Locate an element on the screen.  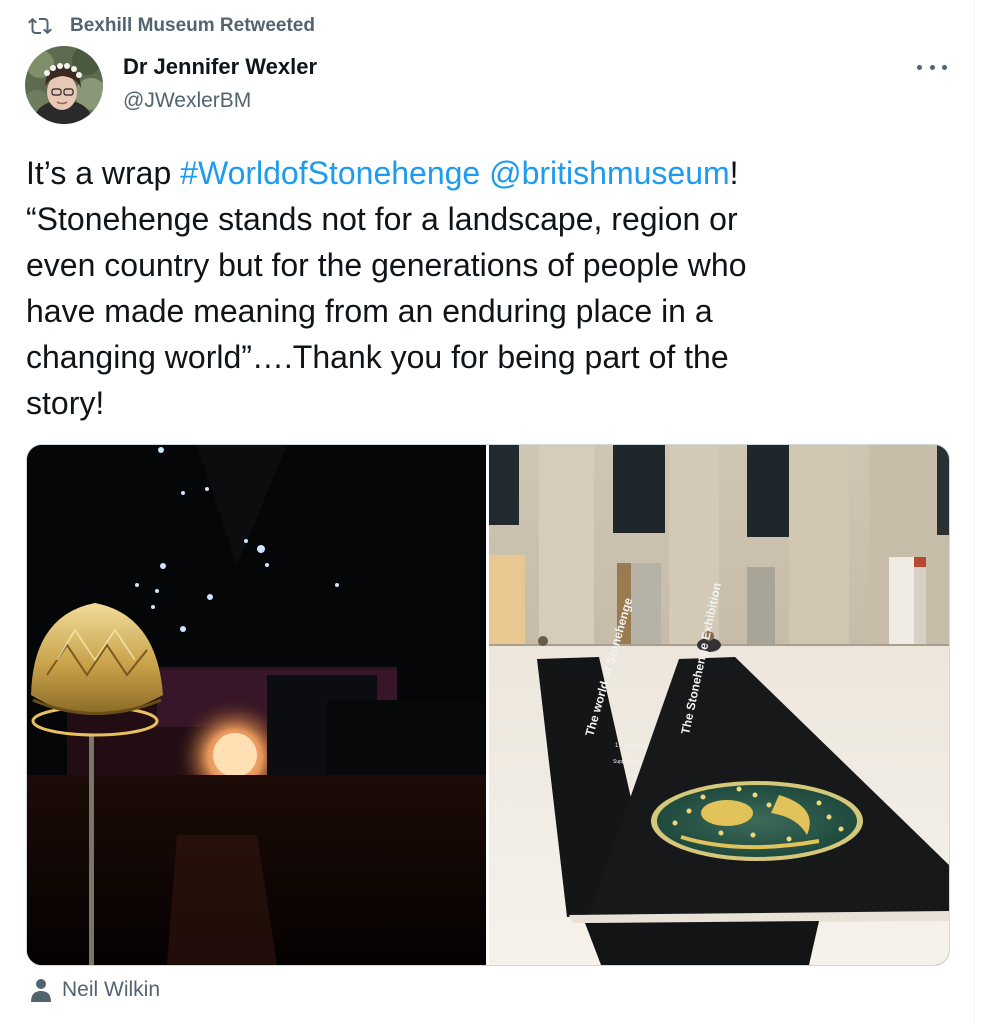
tweet-text-segment: ! is located at coordinates (734, 173).